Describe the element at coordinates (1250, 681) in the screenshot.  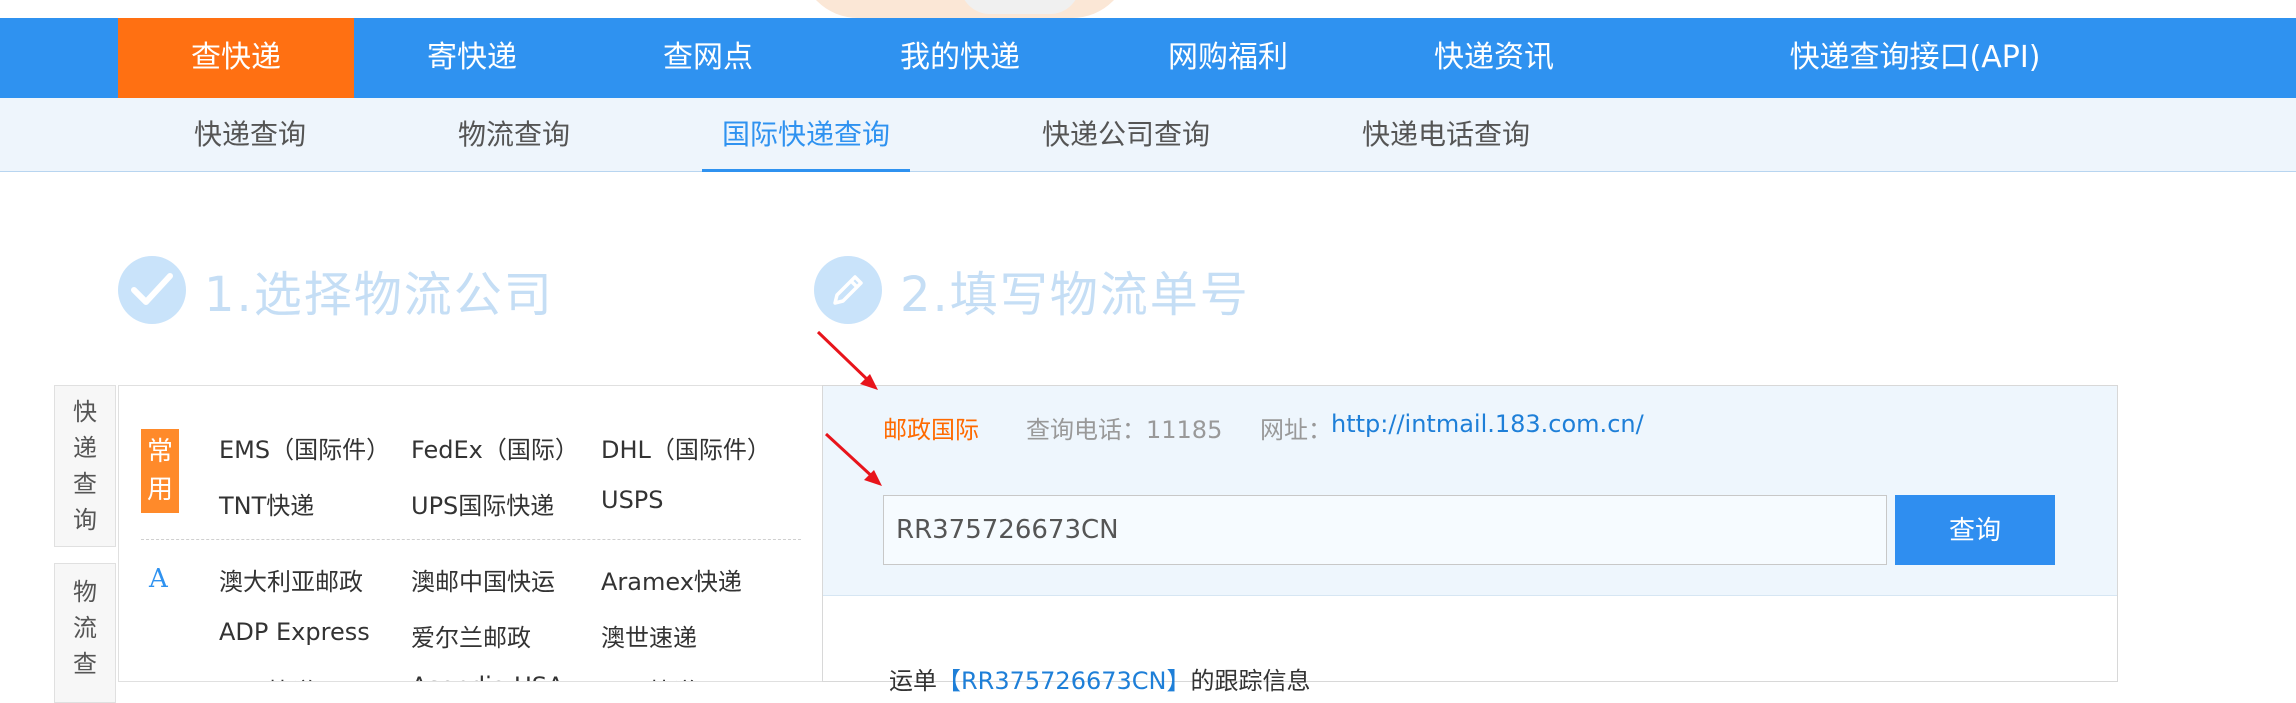
I see `tracking-info-suffix: 的跟踪信息` at that location.